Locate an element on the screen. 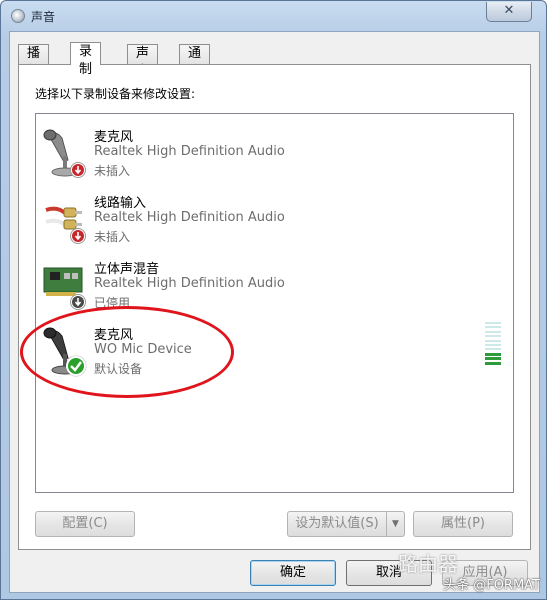 The image size is (547, 600). device-status: 默认设备 is located at coordinates (118, 369).